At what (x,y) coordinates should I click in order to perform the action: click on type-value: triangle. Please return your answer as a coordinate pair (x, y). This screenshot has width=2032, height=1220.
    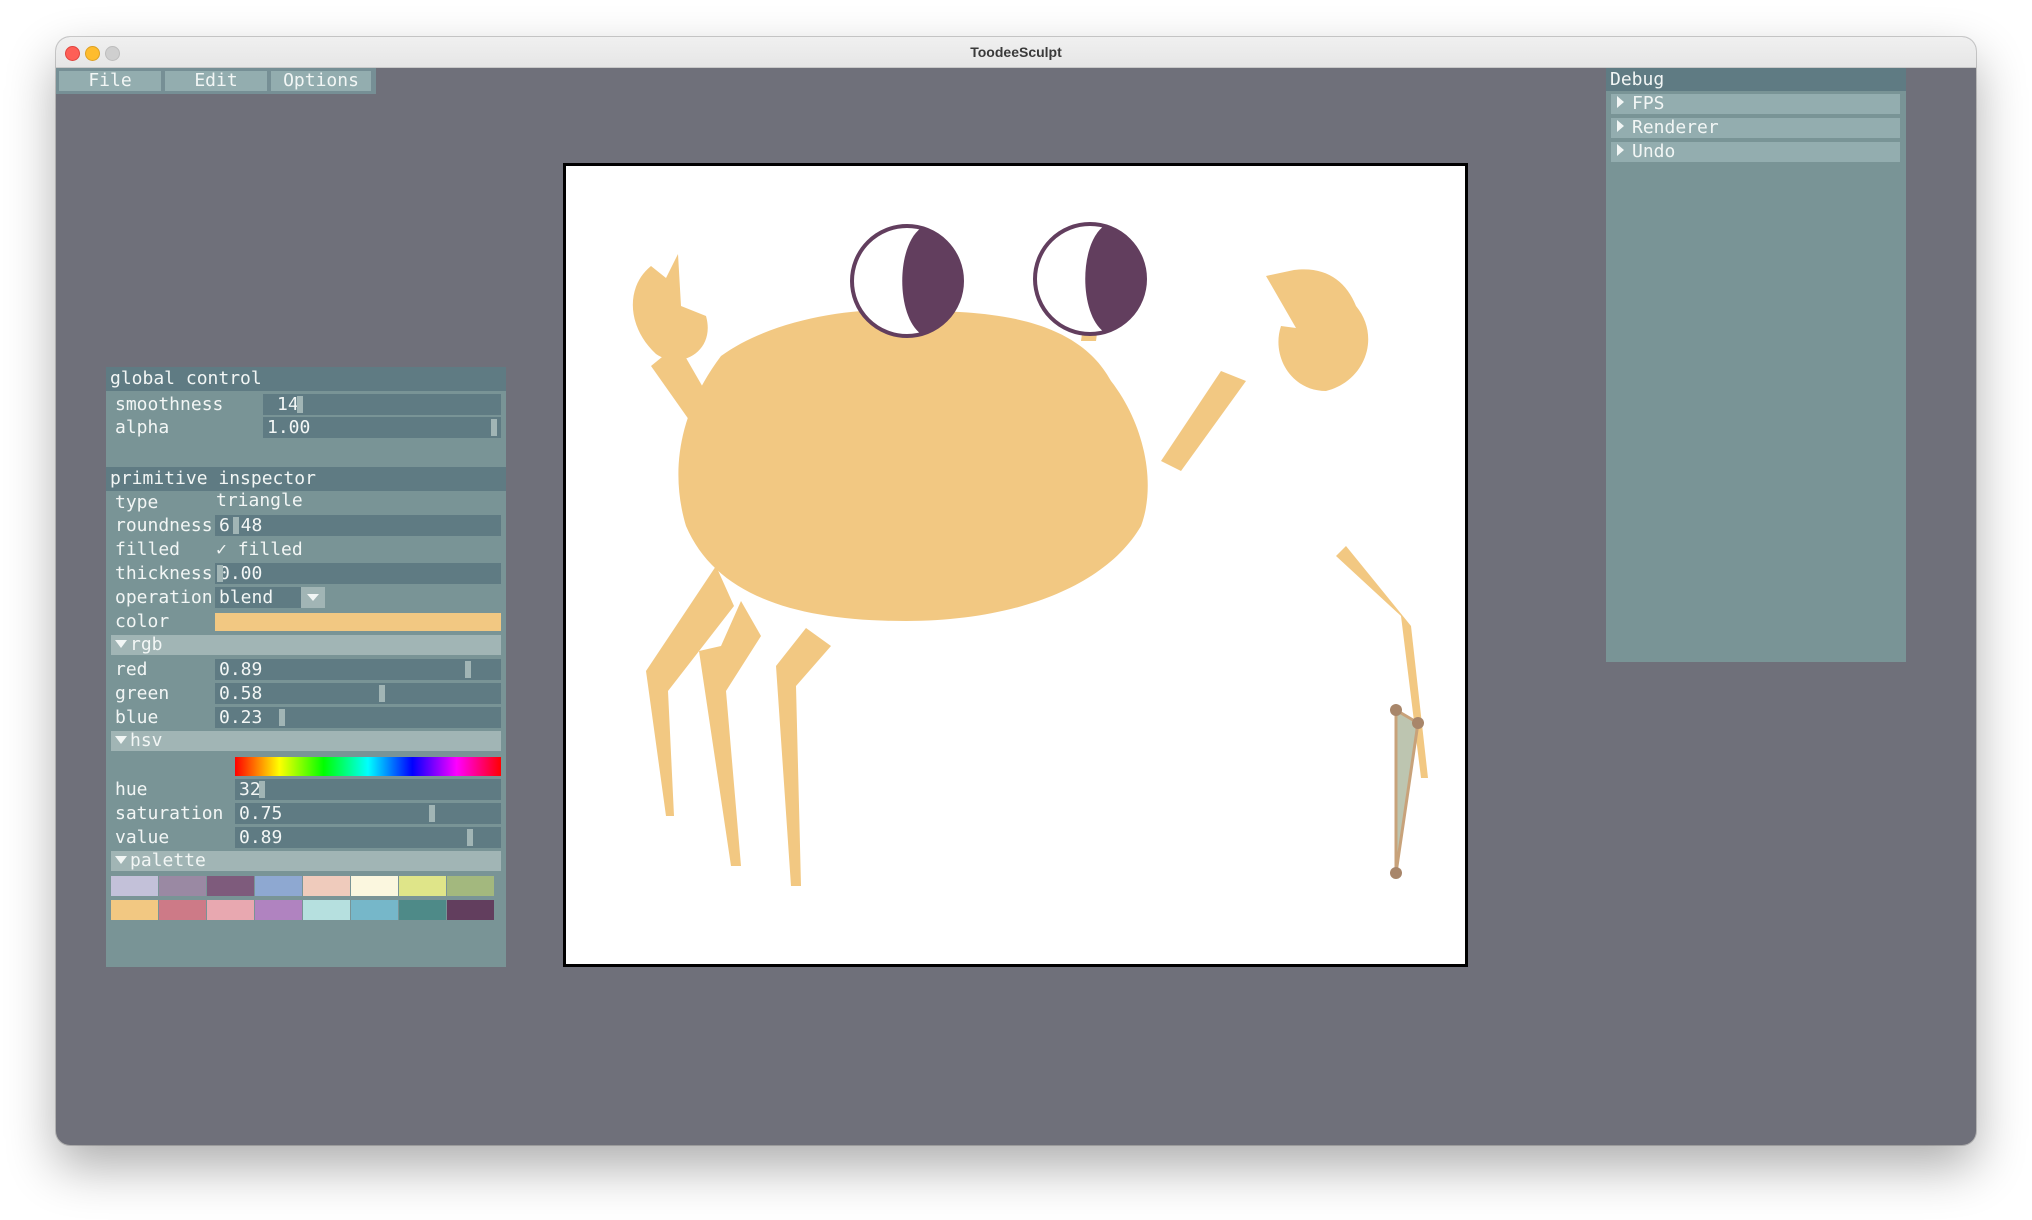
    Looking at the image, I should click on (259, 500).